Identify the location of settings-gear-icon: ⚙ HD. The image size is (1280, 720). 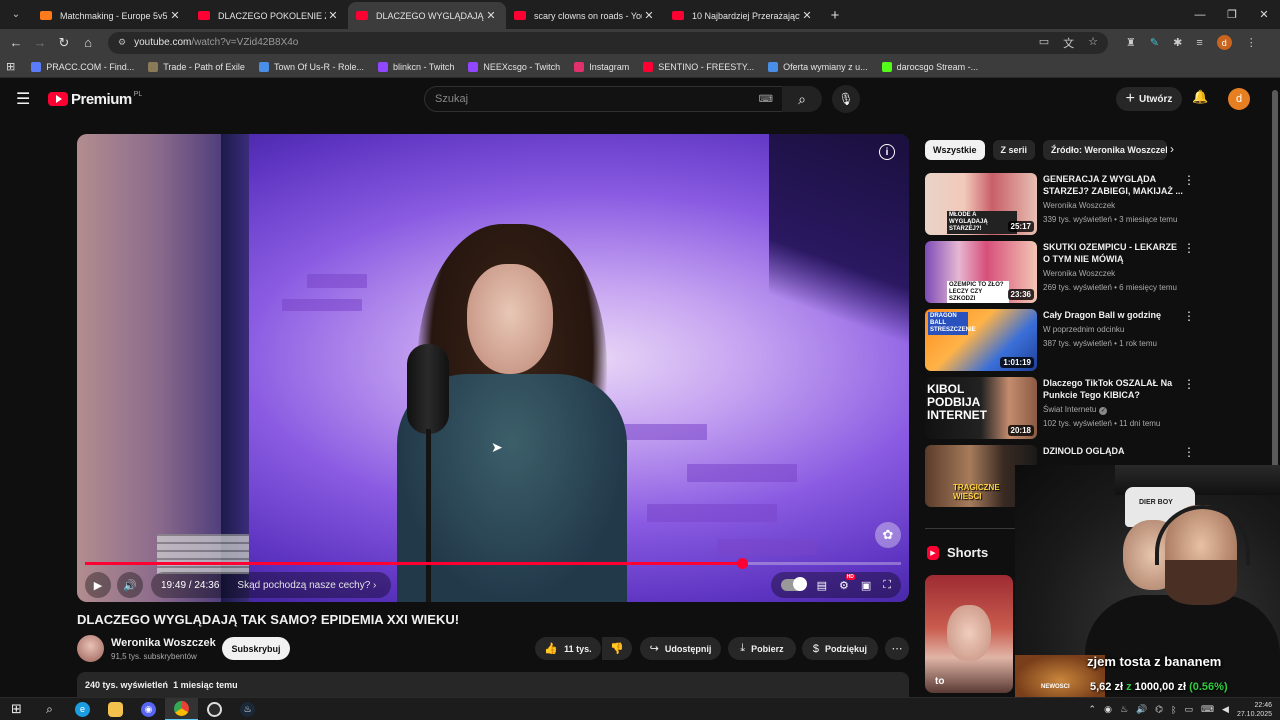
(847, 582).